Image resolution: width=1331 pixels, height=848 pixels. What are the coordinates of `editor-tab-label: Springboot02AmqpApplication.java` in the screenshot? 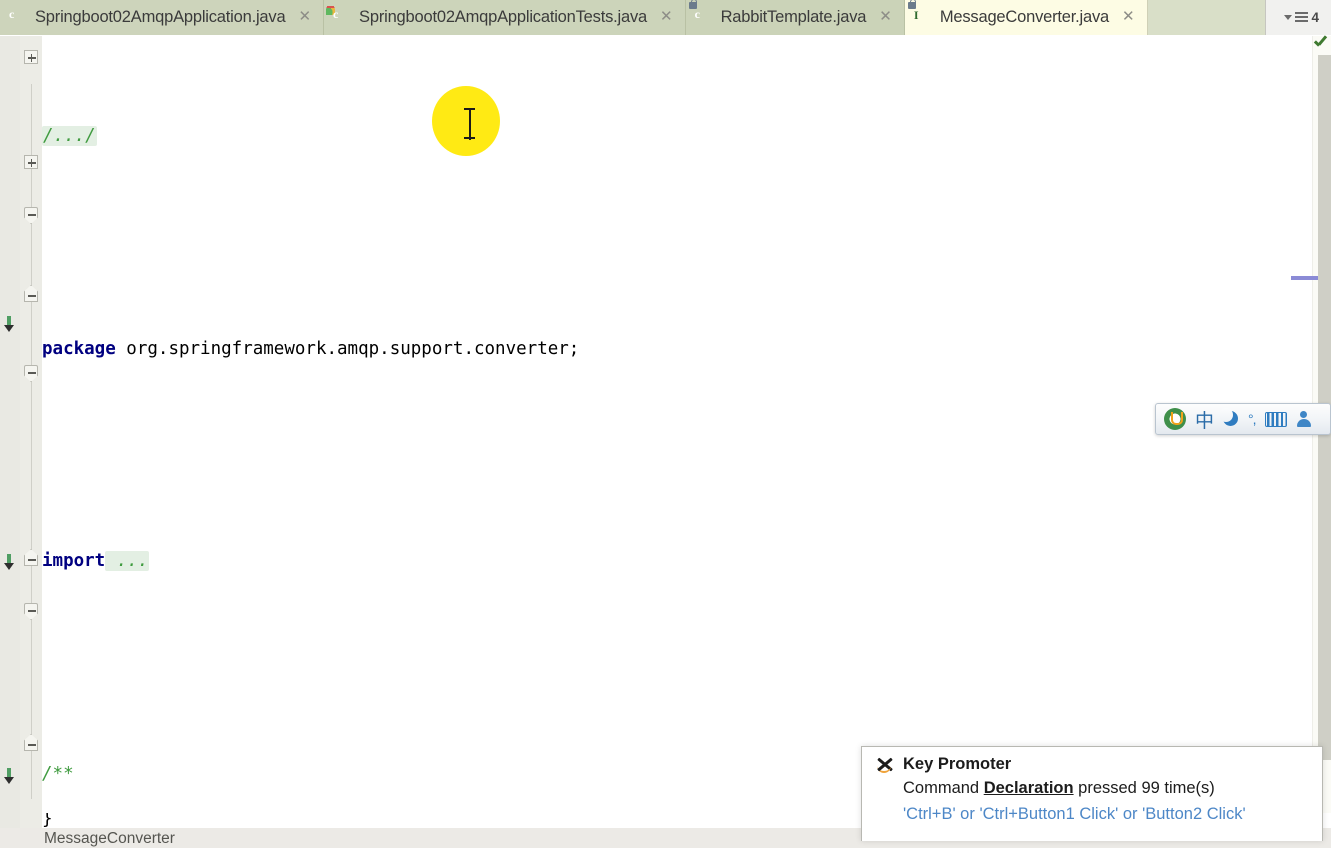 It's located at (160, 17).